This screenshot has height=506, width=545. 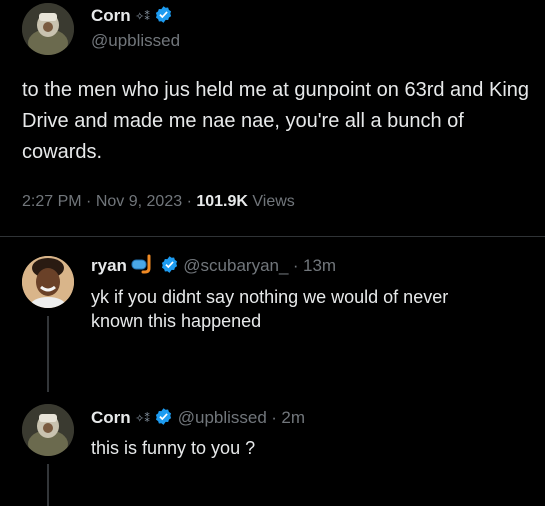 What do you see at coordinates (222, 417) in the screenshot?
I see `reply-author-handle: @upblissed` at bounding box center [222, 417].